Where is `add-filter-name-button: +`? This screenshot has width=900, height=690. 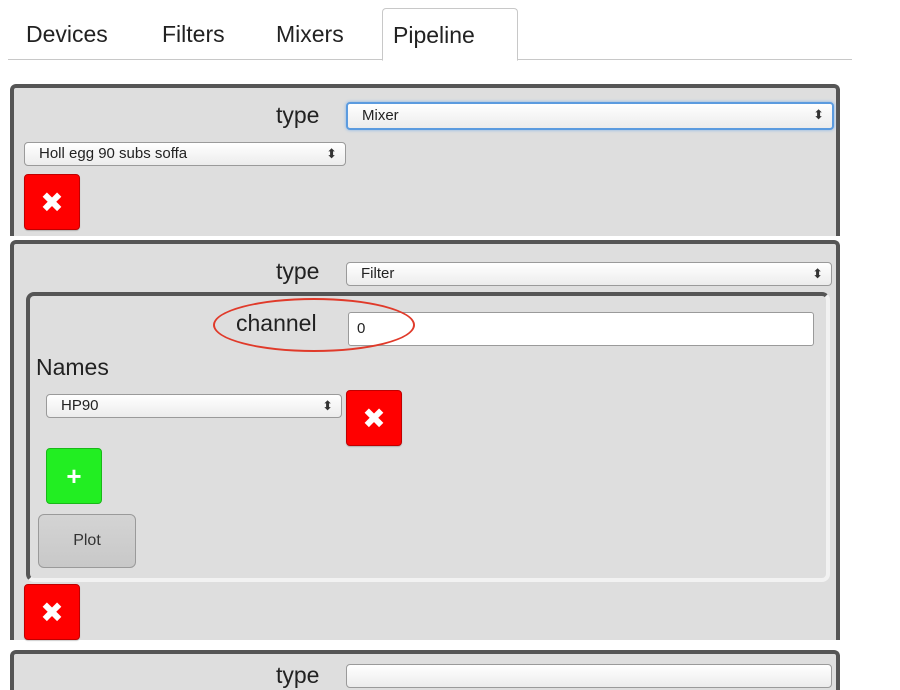
add-filter-name-button: + is located at coordinates (74, 476).